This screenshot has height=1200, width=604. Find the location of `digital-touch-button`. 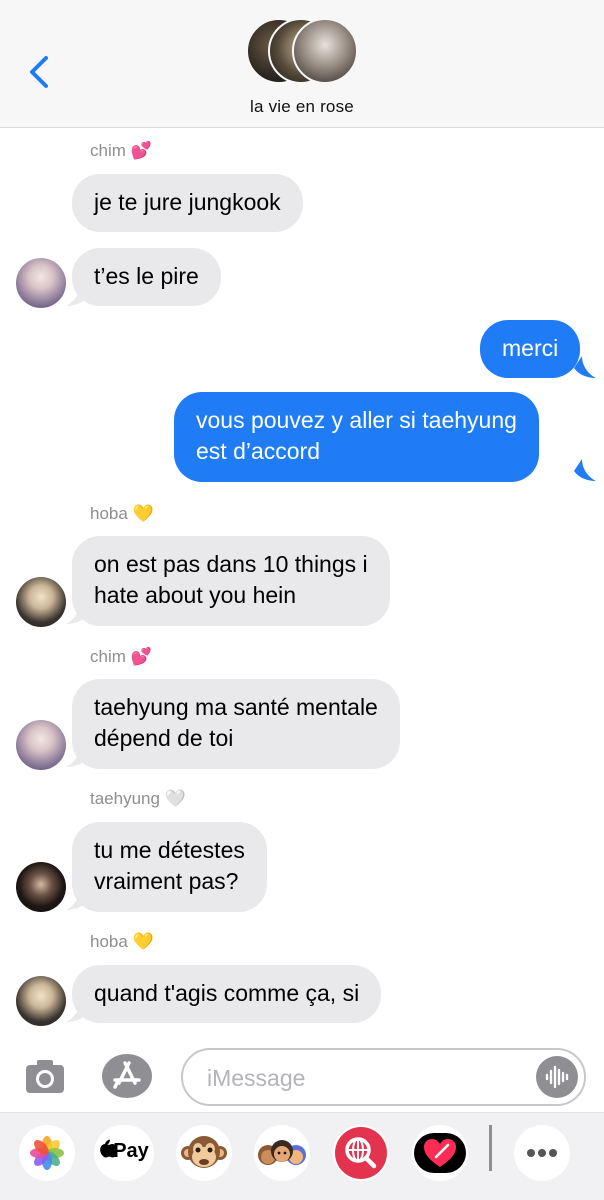

digital-touch-button is located at coordinates (440, 1153).